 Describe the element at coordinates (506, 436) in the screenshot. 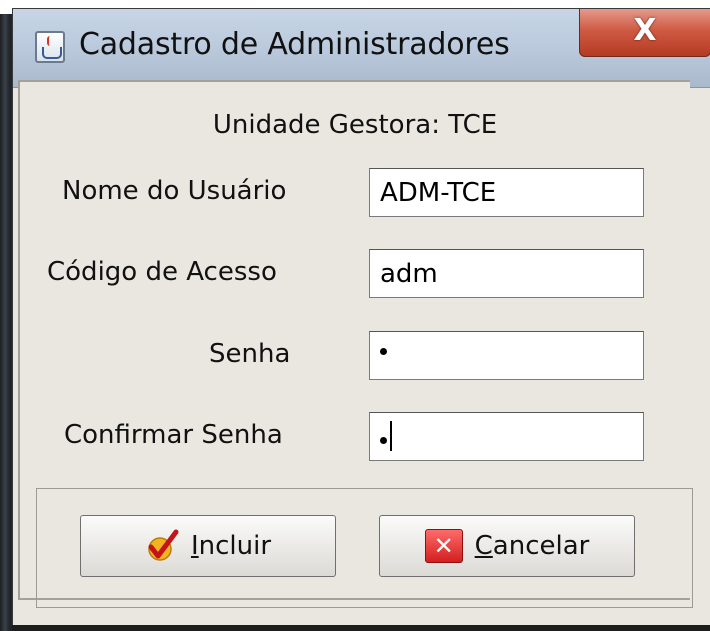

I see `confirm-password-input` at that location.